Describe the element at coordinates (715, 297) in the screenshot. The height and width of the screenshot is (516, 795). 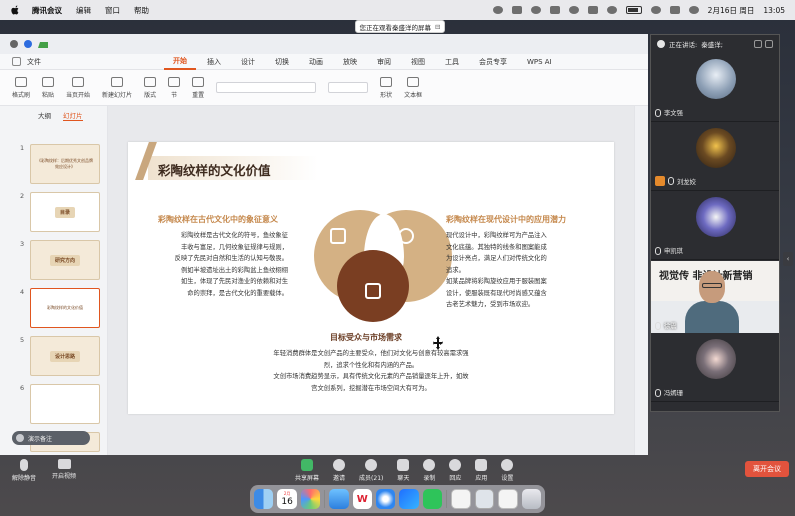
I see `participant-video-tile: 视觉传 非设计新营销 徐震` at that location.